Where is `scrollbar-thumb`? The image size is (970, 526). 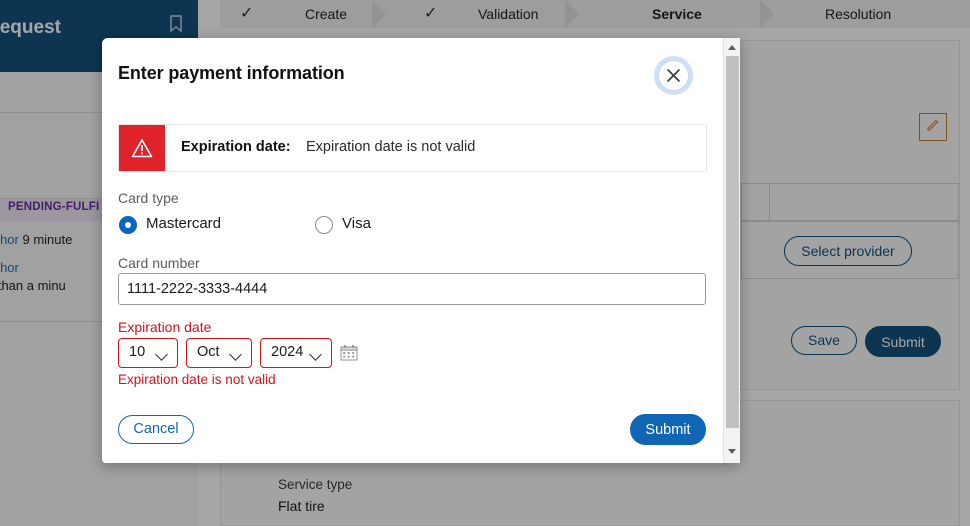 scrollbar-thumb is located at coordinates (732, 242).